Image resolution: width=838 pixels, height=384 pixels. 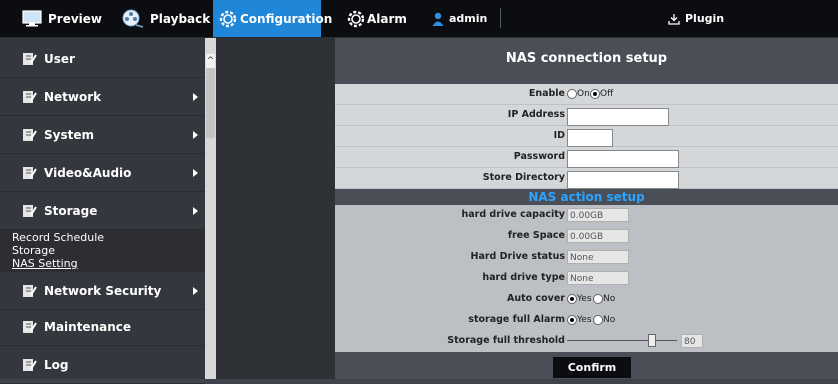 I want to click on full-alarm-yes-label: Yes, so click(x=584, y=320).